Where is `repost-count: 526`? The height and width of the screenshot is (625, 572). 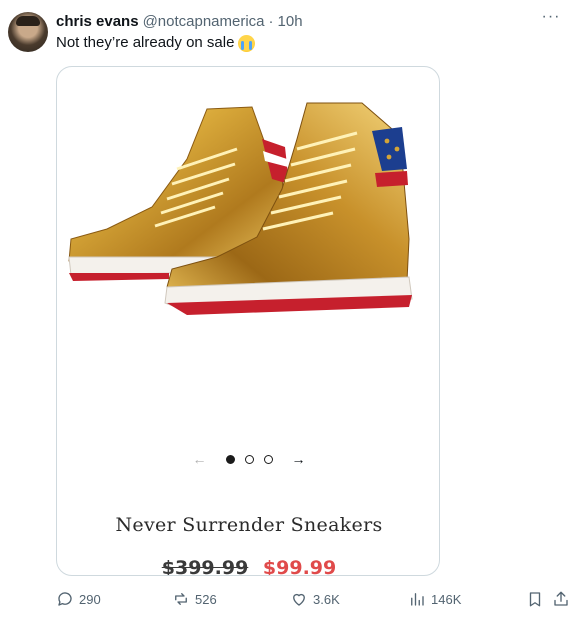 repost-count: 526 is located at coordinates (206, 599).